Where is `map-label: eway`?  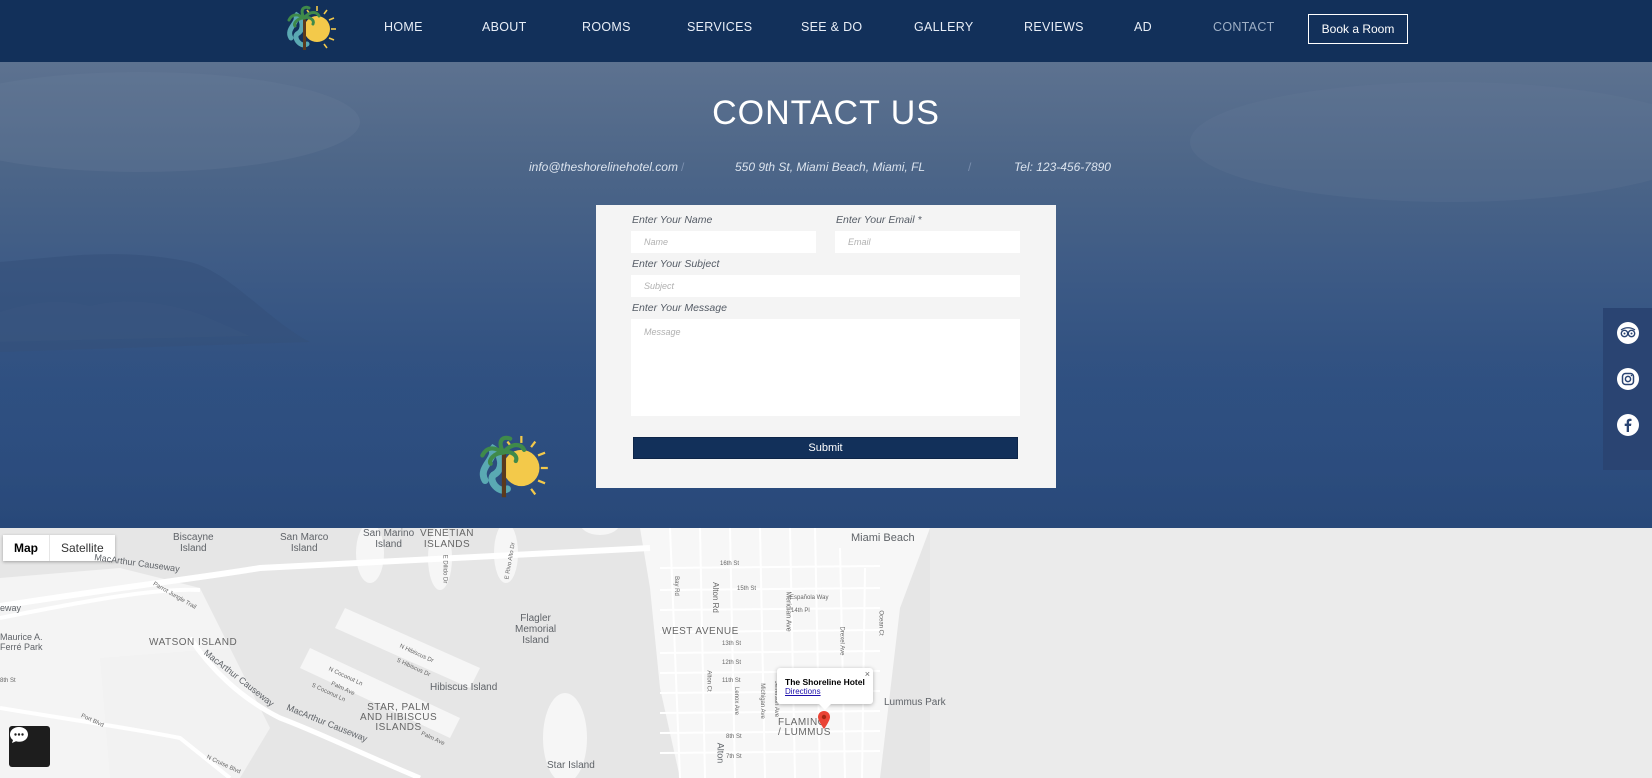
map-label: eway is located at coordinates (11, 608).